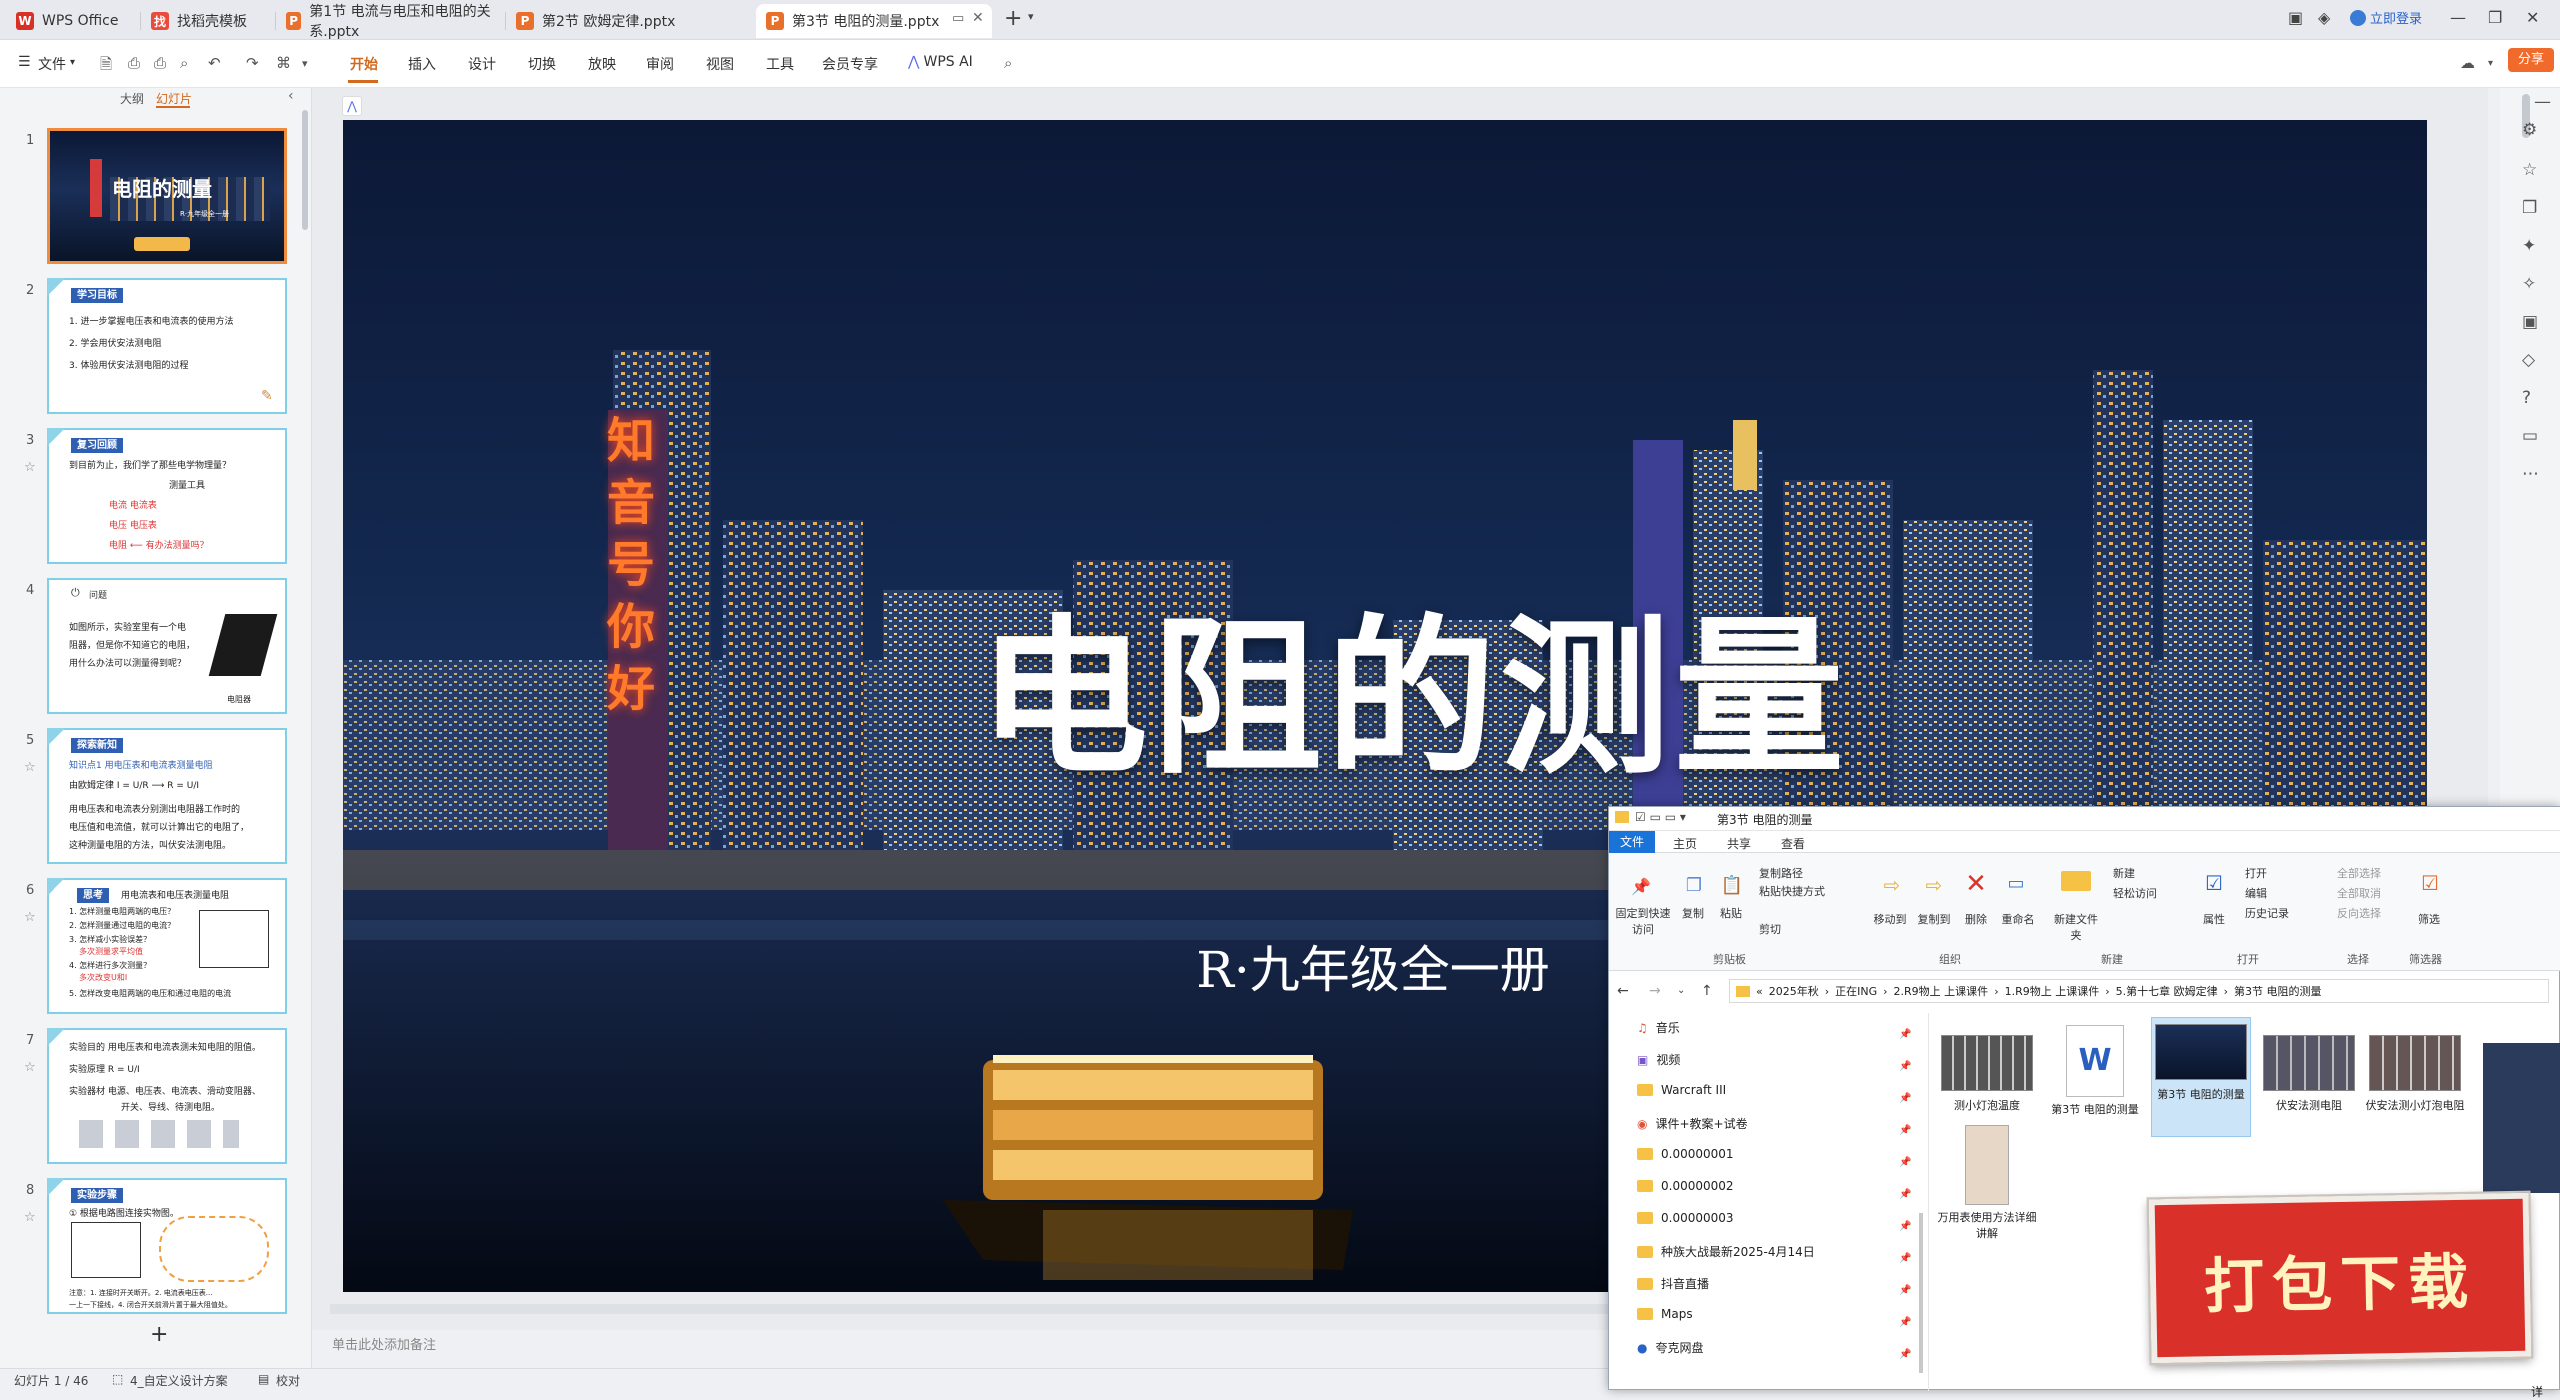 Image resolution: width=2560 pixels, height=1400 pixels. Describe the element at coordinates (1792, 891) in the screenshot. I see `paste-shortcut-button: 粘贴快捷方式` at that location.